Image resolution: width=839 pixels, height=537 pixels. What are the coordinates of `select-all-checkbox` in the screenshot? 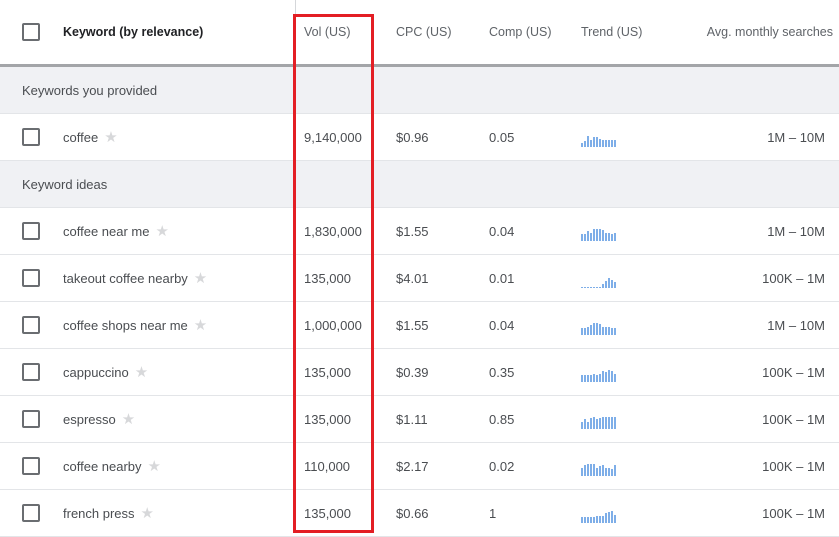 It's located at (31, 32).